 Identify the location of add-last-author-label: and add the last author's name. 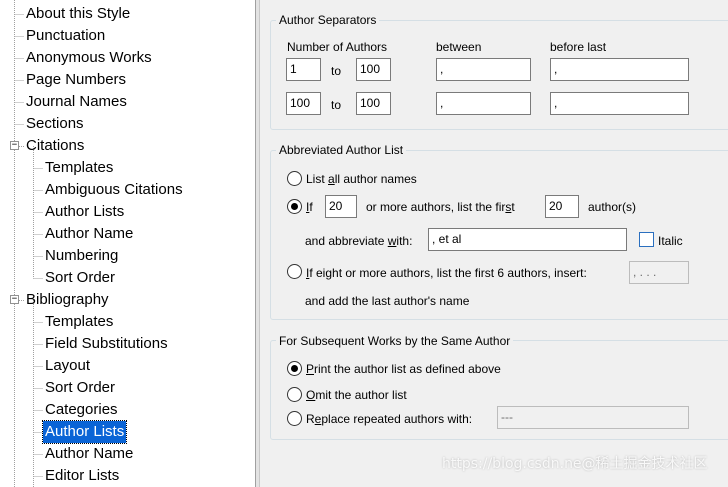
(387, 301).